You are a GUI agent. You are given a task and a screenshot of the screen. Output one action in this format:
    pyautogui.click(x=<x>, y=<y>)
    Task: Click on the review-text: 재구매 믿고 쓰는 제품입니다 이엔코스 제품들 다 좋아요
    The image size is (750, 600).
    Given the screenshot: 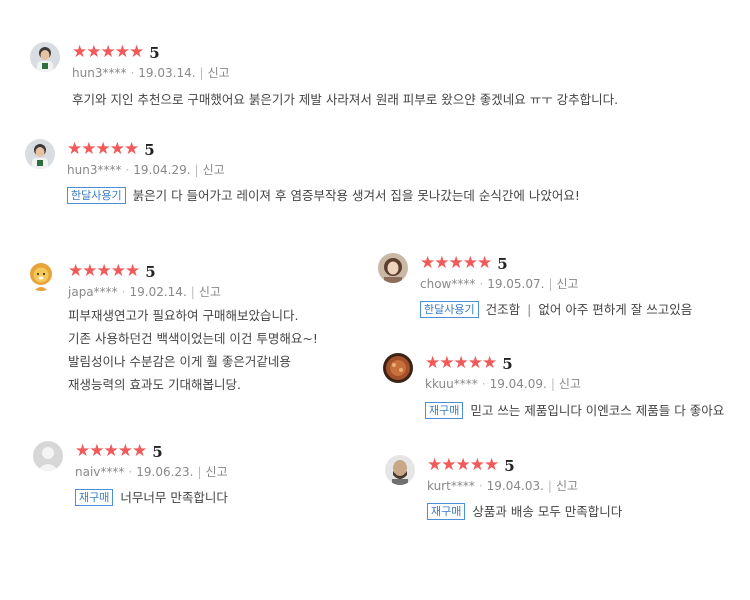 What is the action you would take?
    pyautogui.click(x=574, y=410)
    